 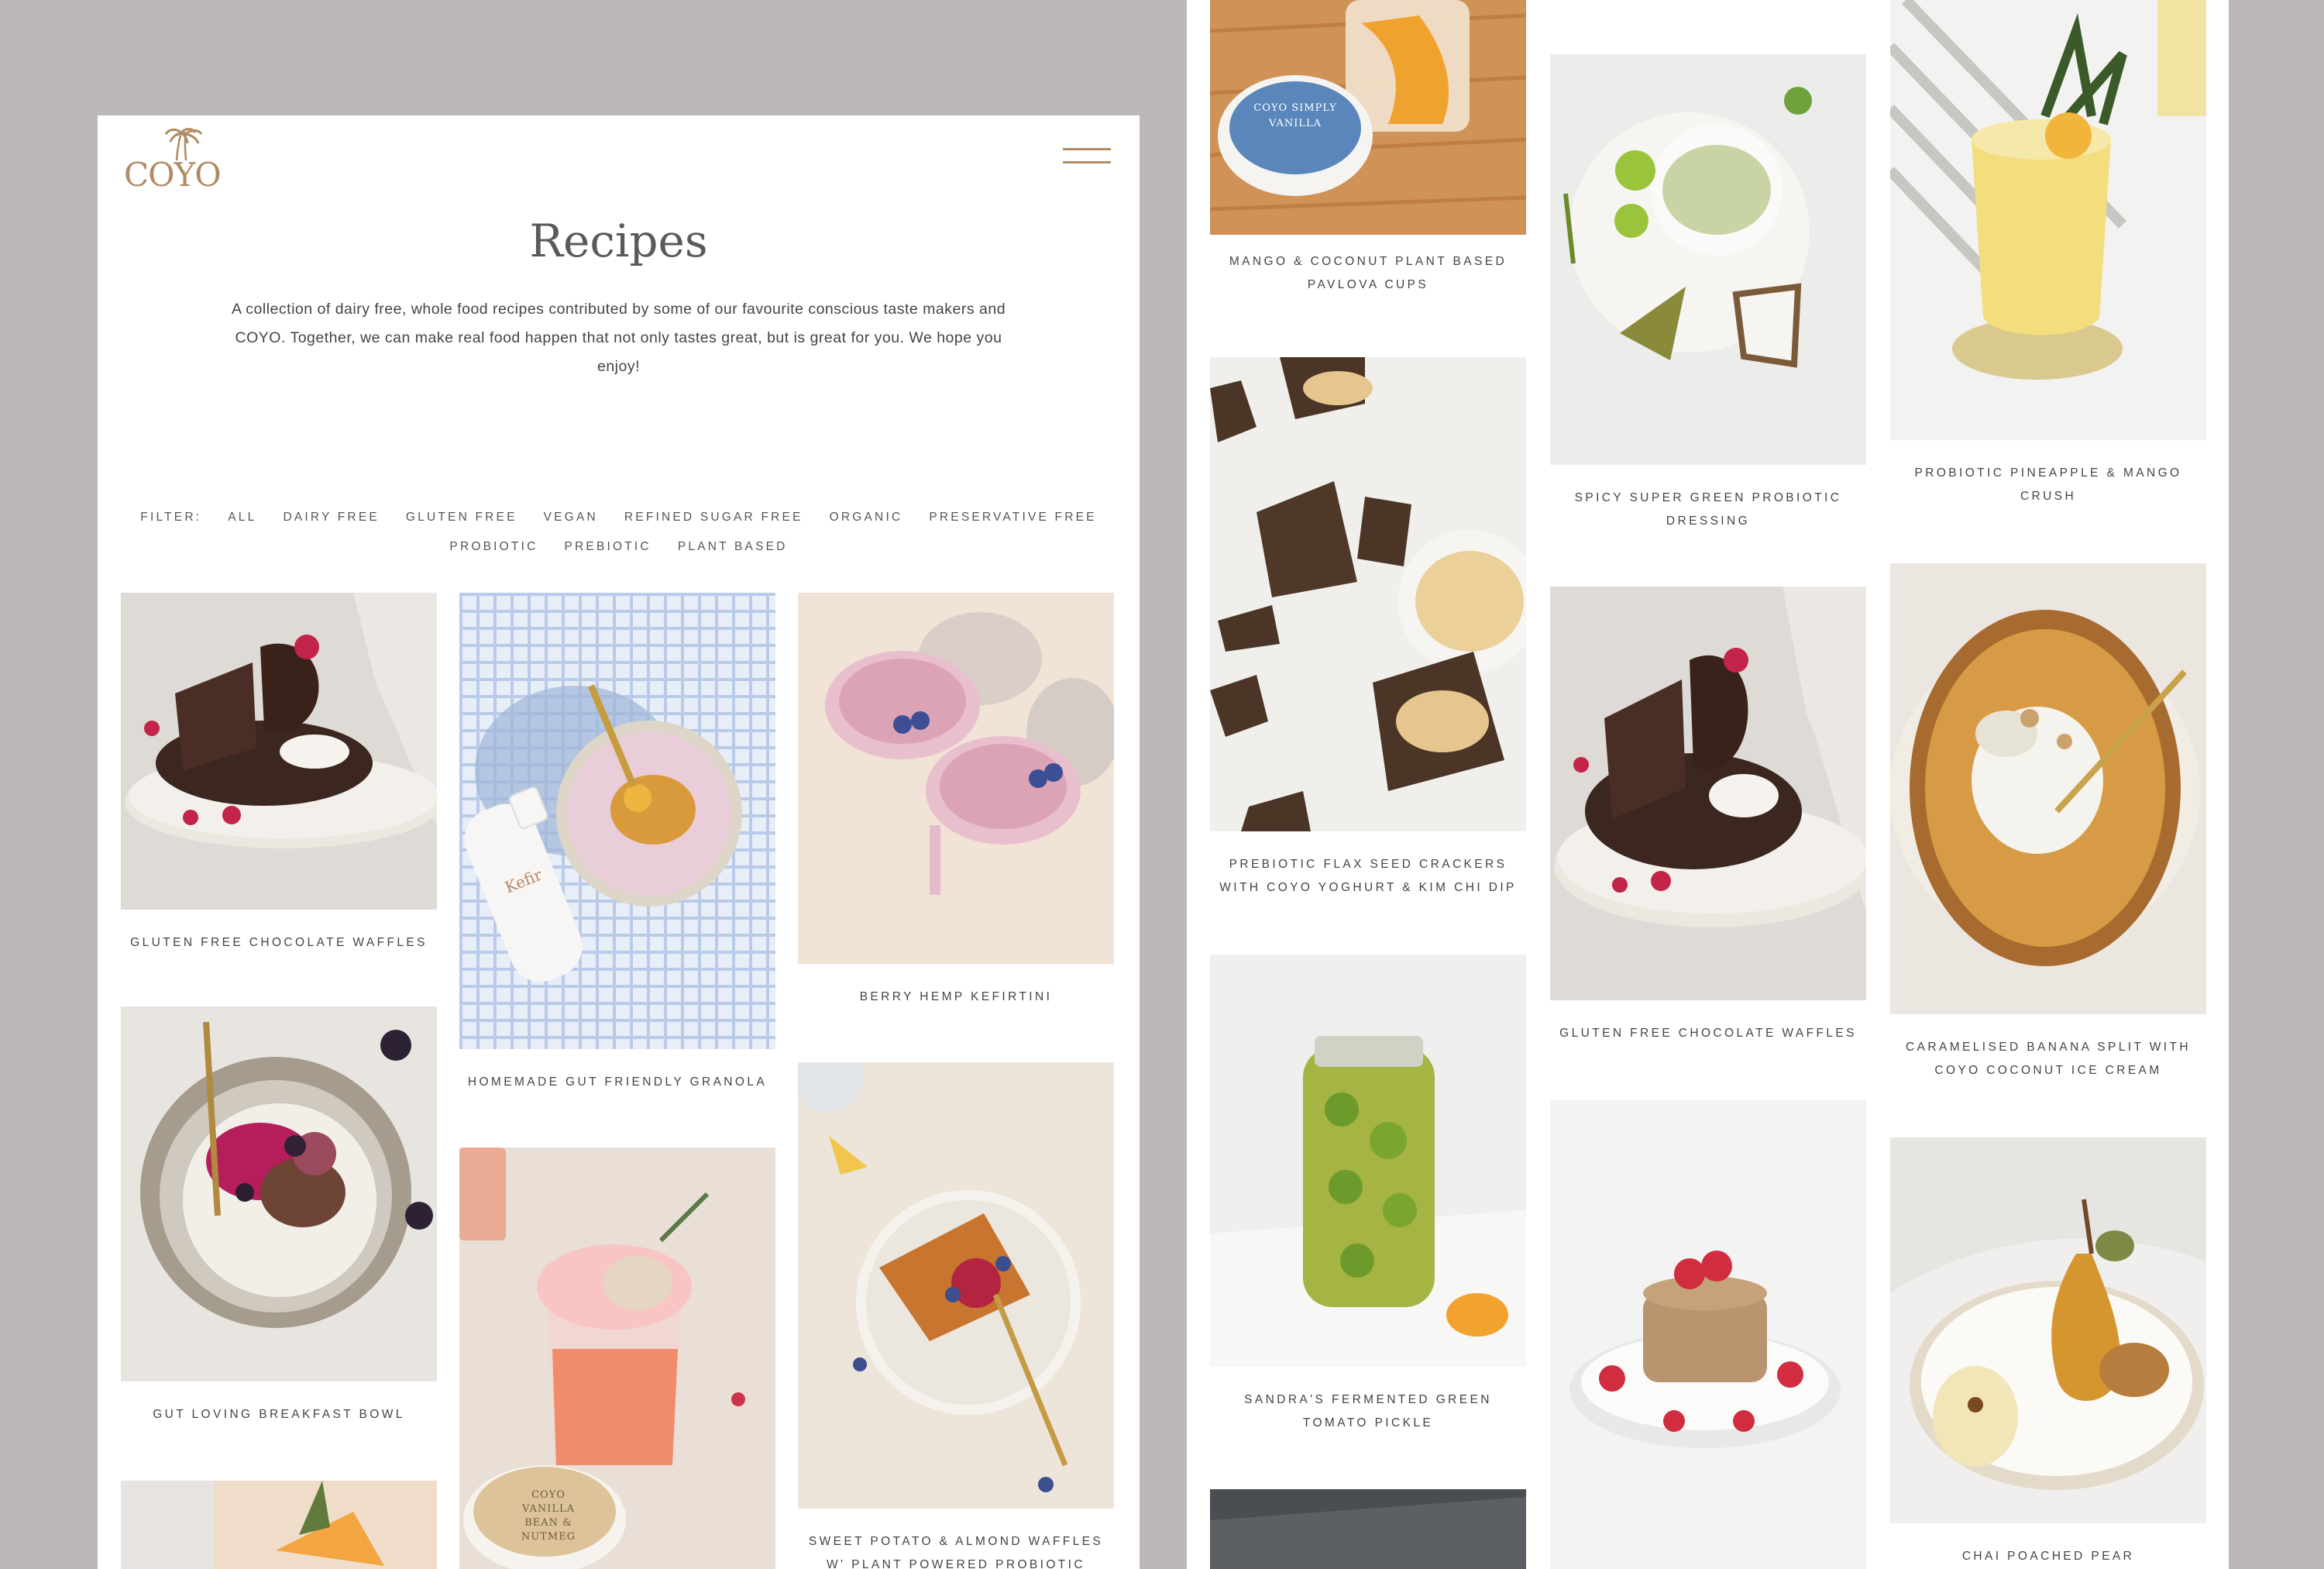 What do you see at coordinates (618, 241) in the screenshot?
I see `page-title: Recipes` at bounding box center [618, 241].